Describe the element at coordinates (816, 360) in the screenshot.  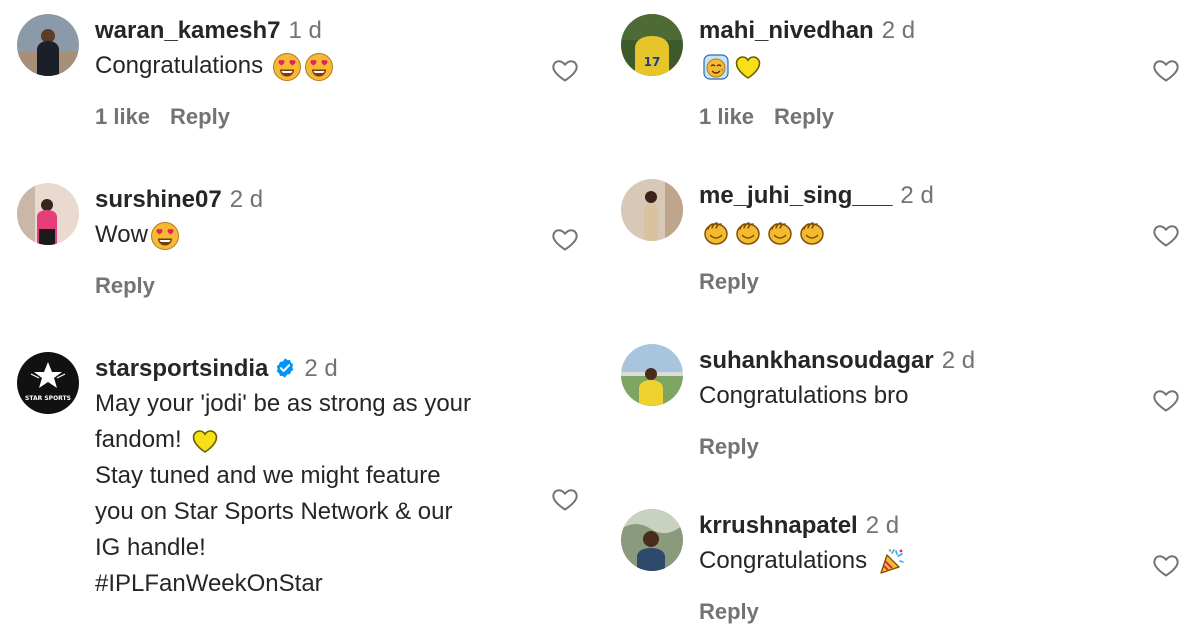
I see `username-link: suhankhansoudagar` at that location.